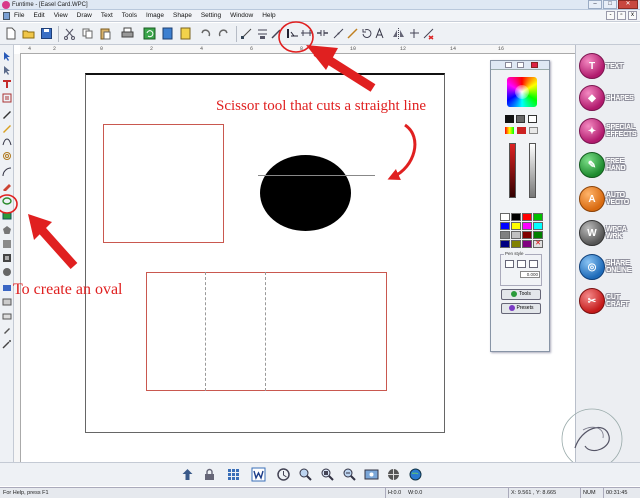 The height and width of the screenshot is (498, 640). Describe the element at coordinates (7, 56) in the screenshot. I see `select-arrow-icon` at that location.